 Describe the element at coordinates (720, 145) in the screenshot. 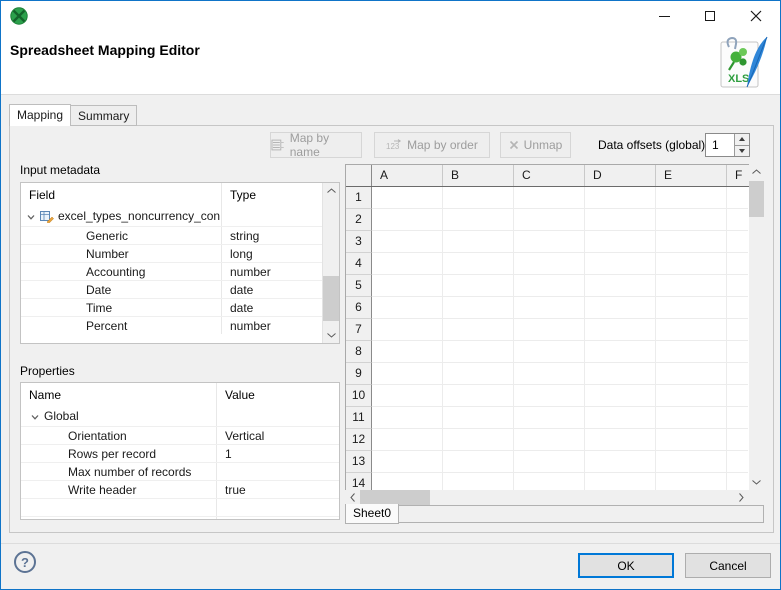

I see `data-offsets-value: 1` at that location.